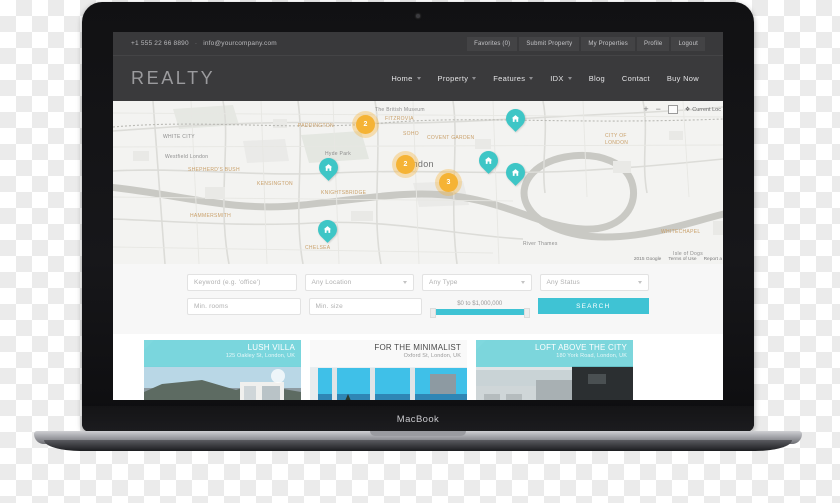  What do you see at coordinates (443, 282) in the screenshot?
I see `type-value: Any Type` at bounding box center [443, 282].